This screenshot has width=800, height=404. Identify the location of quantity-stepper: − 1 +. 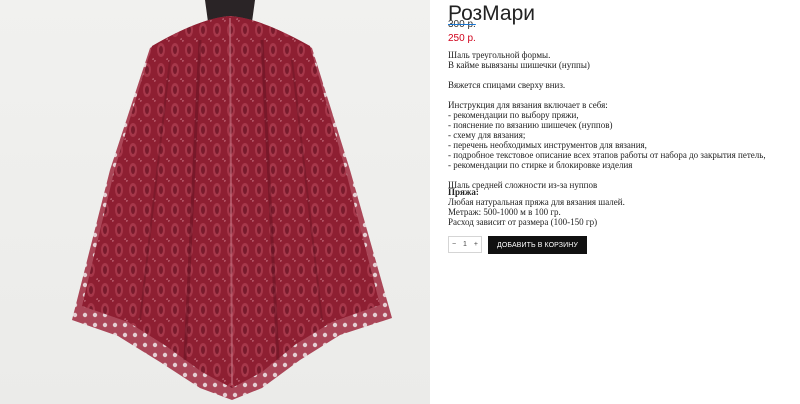
(465, 244).